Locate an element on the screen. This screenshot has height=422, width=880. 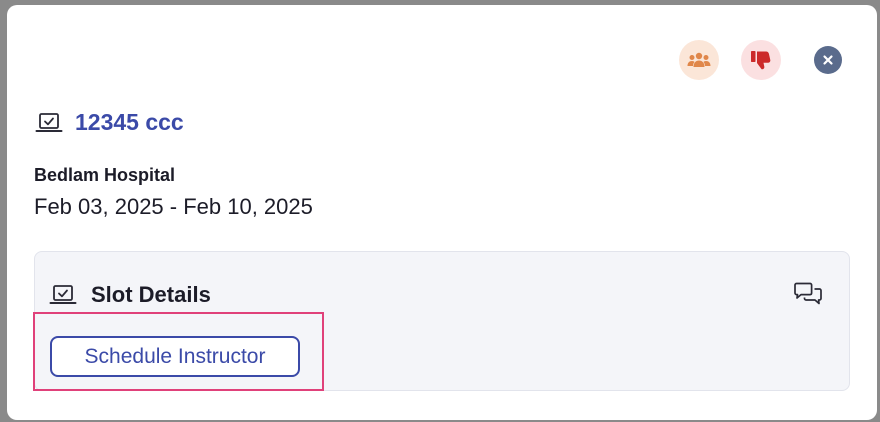
slot-details-header: Slot Details is located at coordinates (130, 295).